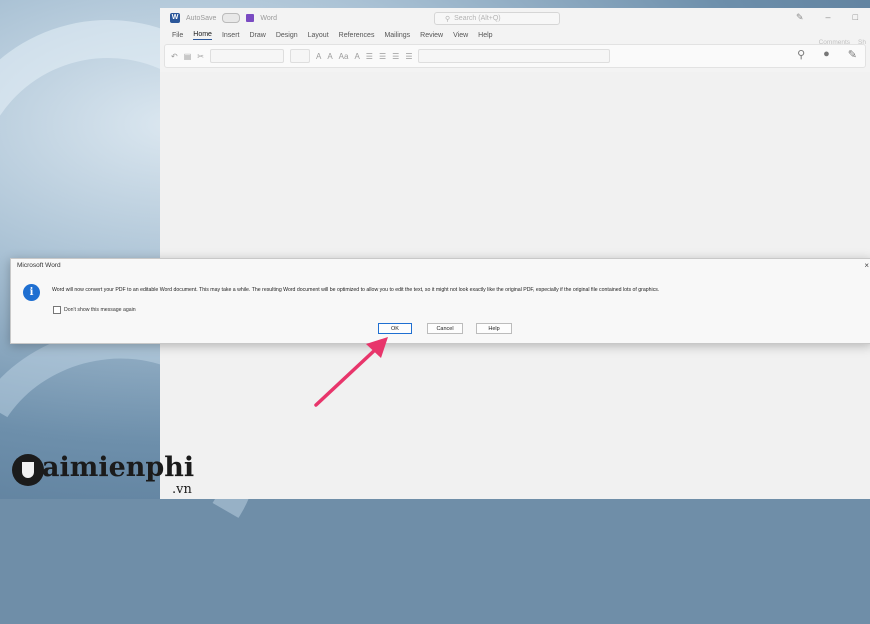 The image size is (870, 624). Describe the element at coordinates (299, 56) in the screenshot. I see `font-size-select` at that location.